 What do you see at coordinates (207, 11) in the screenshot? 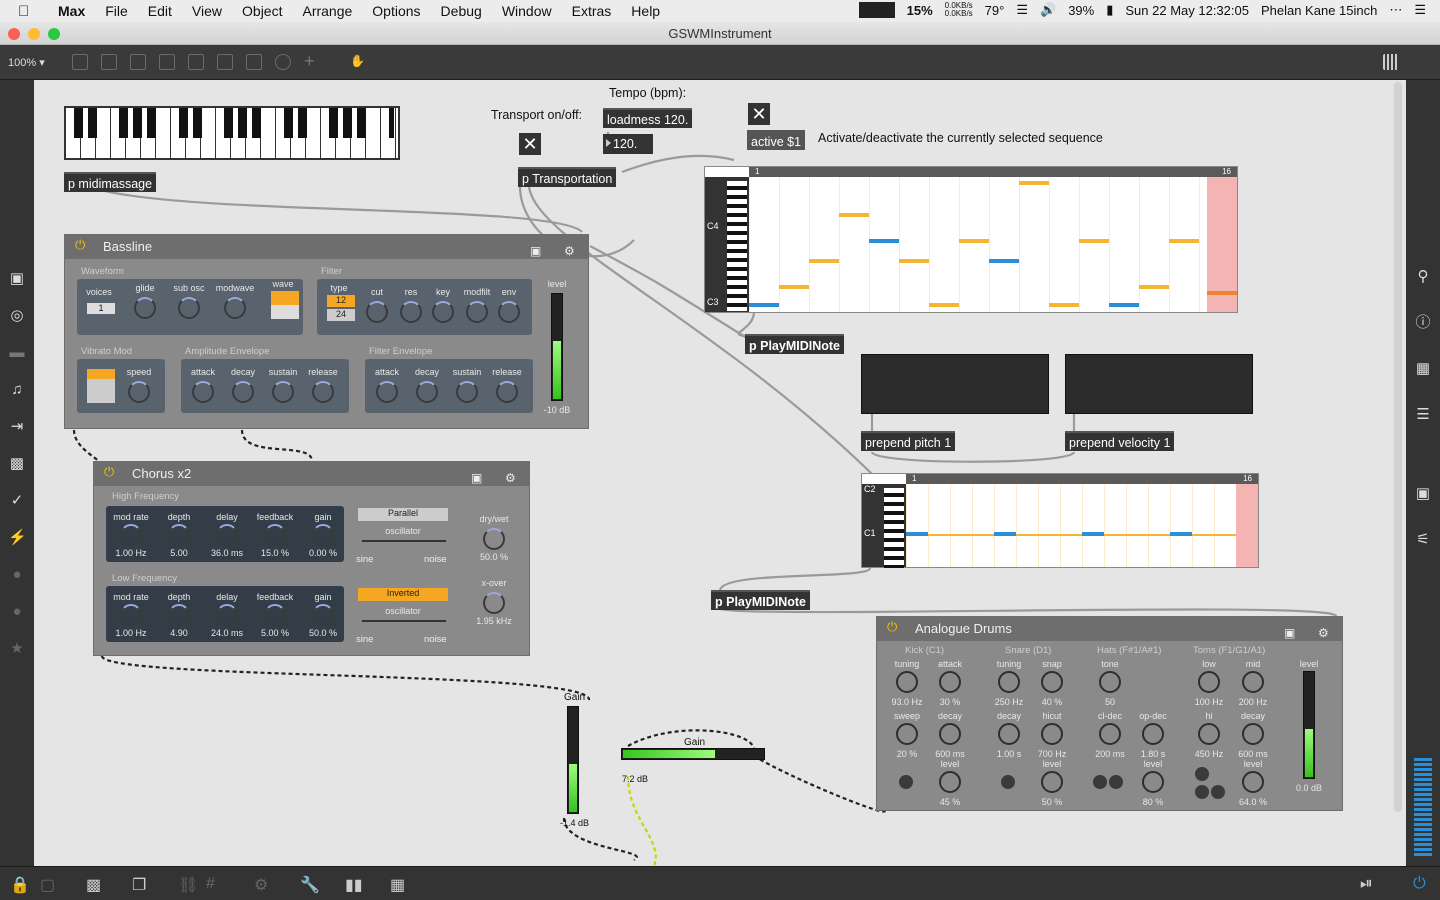
I see `menu-view: View` at bounding box center [207, 11].